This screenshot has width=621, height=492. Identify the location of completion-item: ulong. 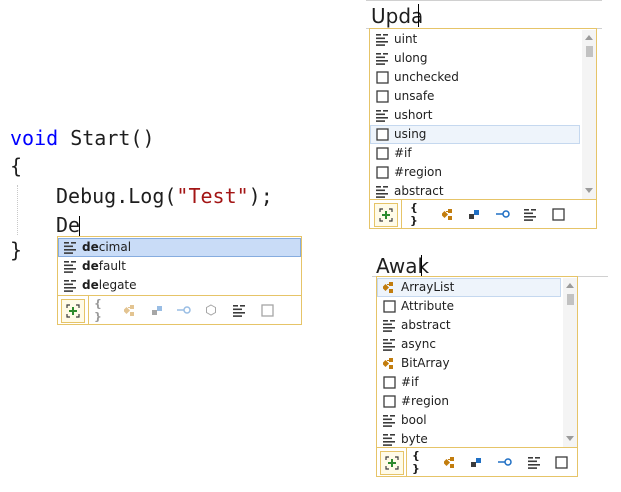
(475, 58).